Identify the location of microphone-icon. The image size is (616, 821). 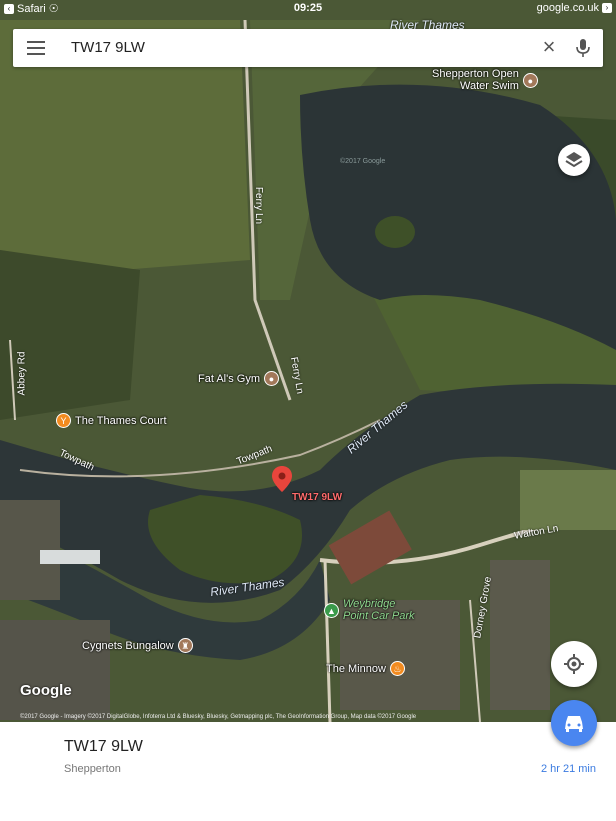
(583, 48).